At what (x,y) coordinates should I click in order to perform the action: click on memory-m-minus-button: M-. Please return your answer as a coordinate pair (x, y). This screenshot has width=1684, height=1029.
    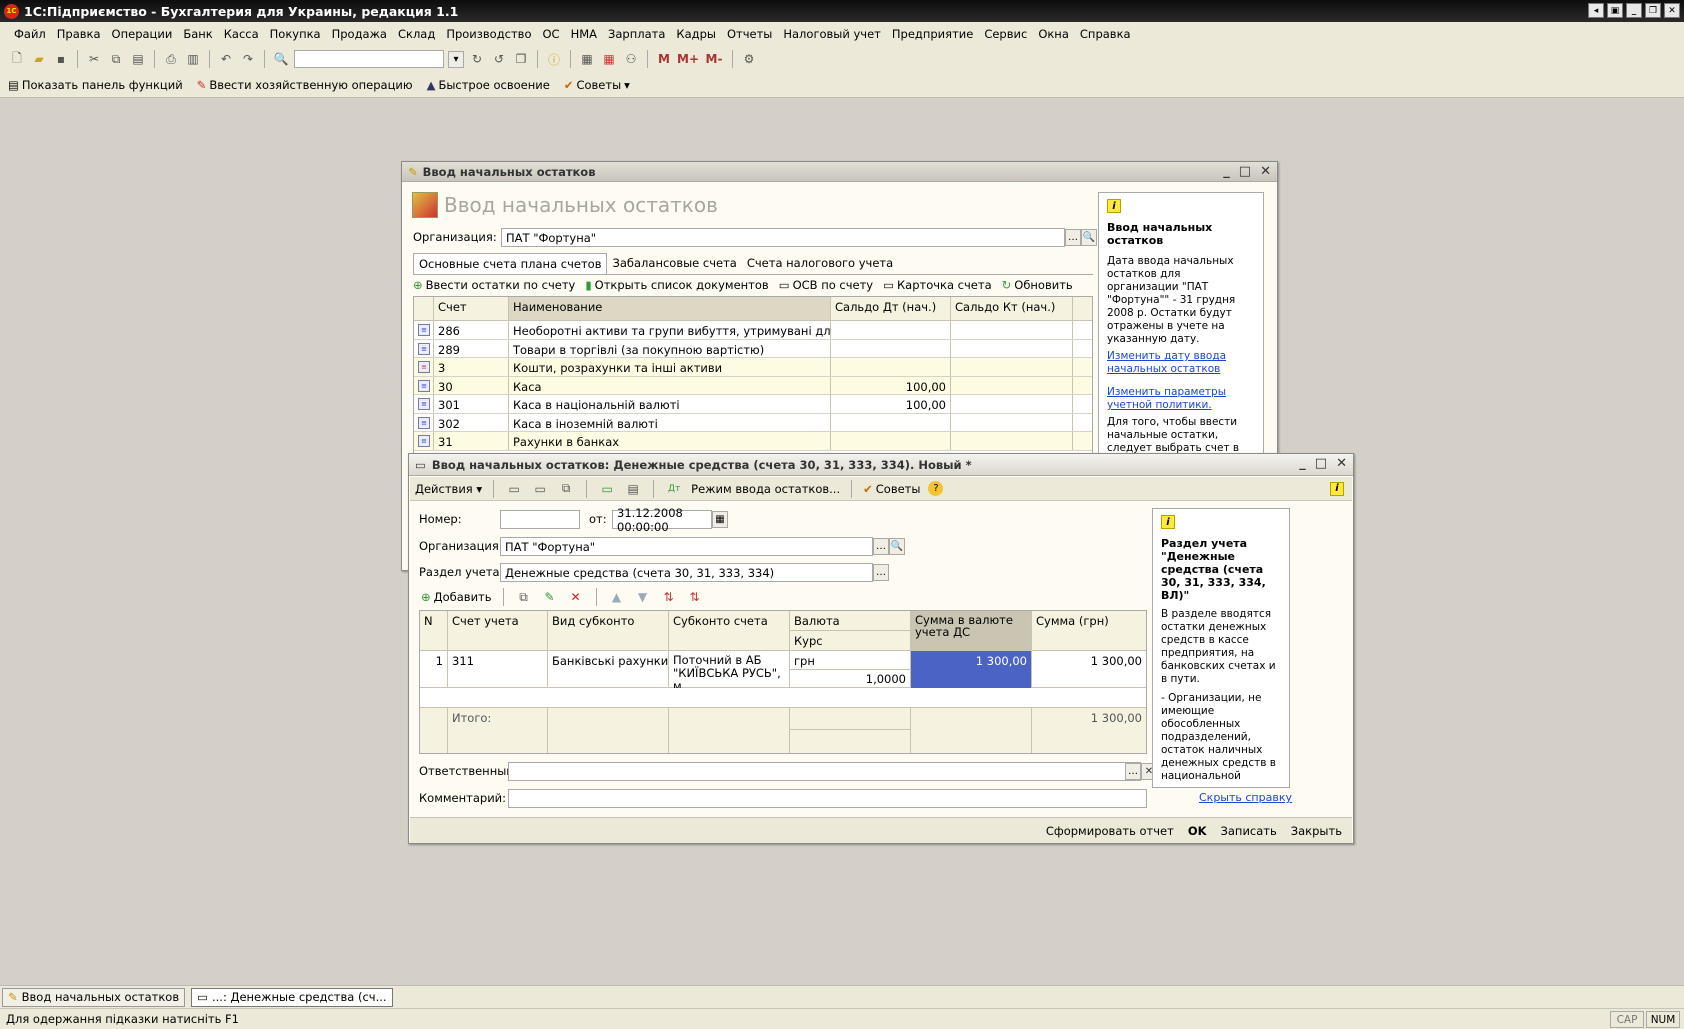
    Looking at the image, I should click on (714, 59).